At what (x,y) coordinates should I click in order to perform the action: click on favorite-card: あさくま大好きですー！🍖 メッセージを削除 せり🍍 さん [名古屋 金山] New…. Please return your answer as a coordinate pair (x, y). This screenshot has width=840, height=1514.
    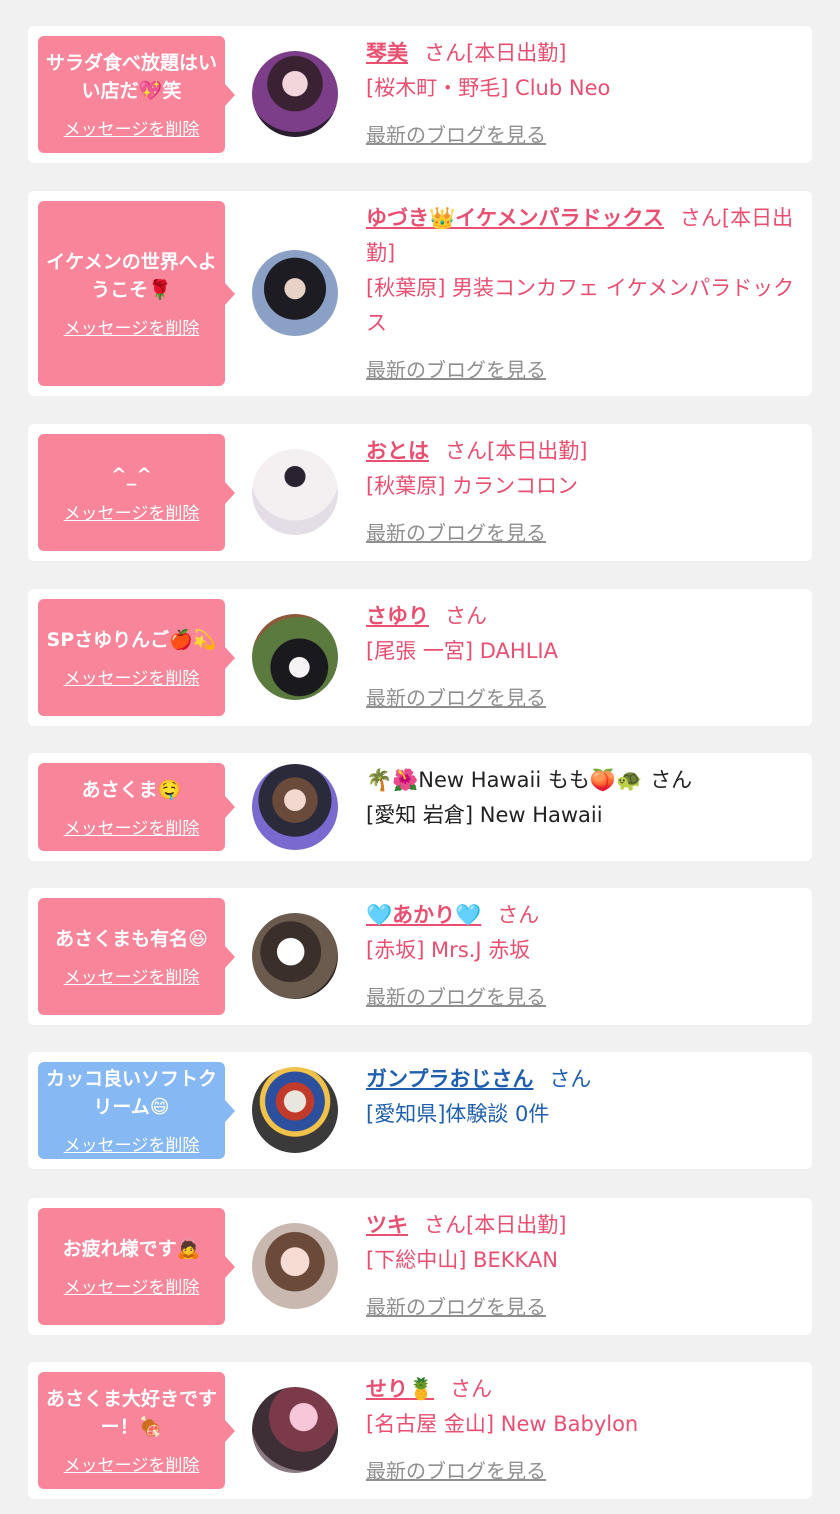
    Looking at the image, I should click on (420, 1430).